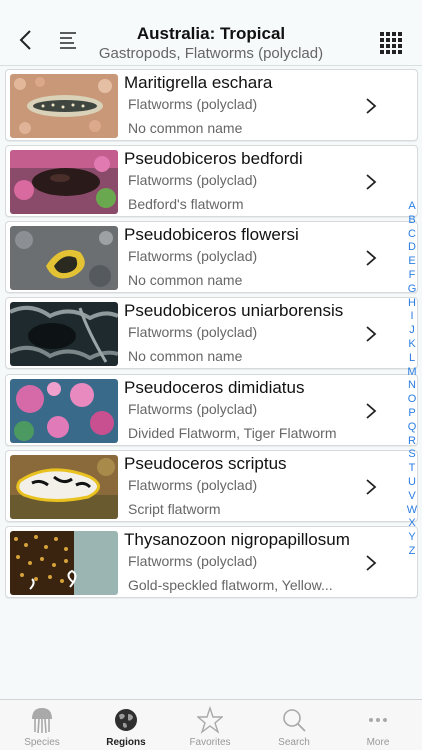 Image resolution: width=422 pixels, height=750 pixels. What do you see at coordinates (237, 539) in the screenshot?
I see `species-name: Thysanozoon nigropapillosum` at bounding box center [237, 539].